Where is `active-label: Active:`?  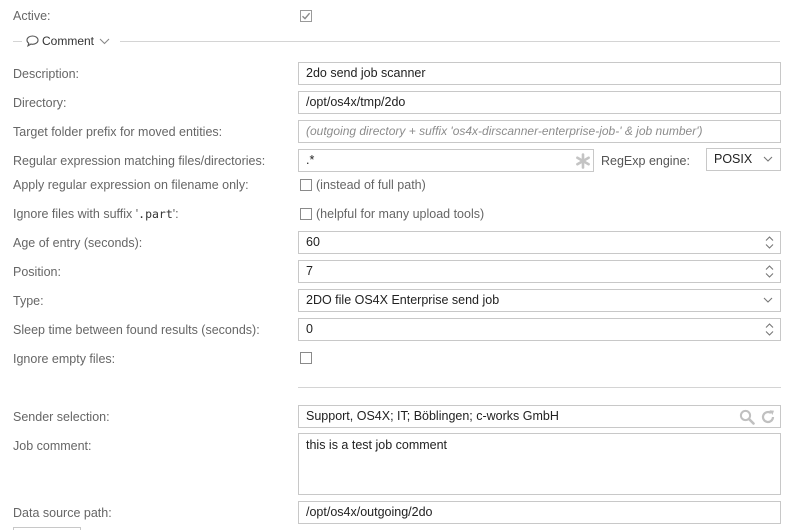 active-label: Active: is located at coordinates (32, 16).